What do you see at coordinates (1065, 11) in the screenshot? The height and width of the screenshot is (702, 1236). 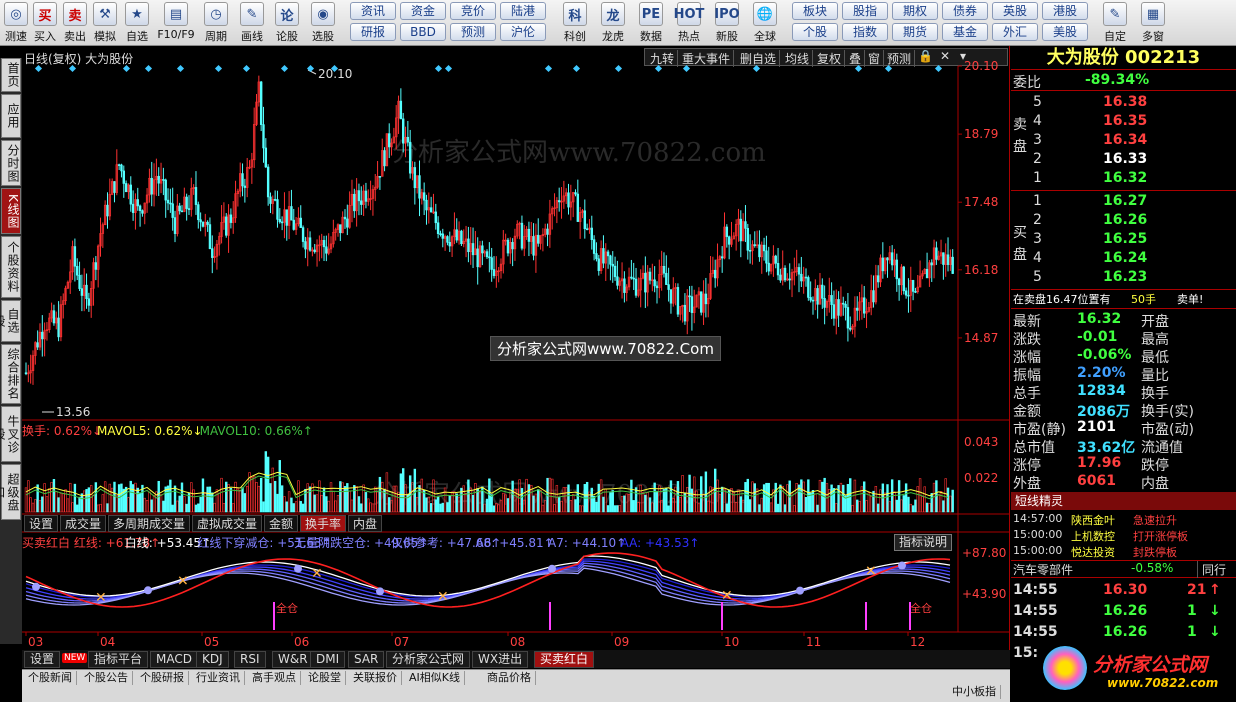 I see `market-btn-top-5: 港股` at bounding box center [1065, 11].